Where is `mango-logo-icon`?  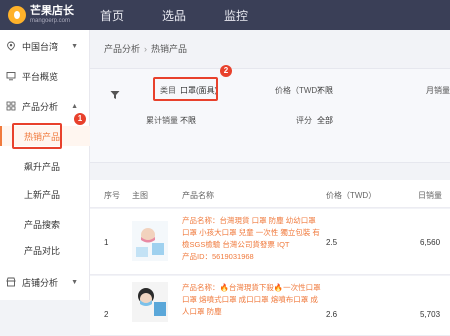
mango-logo-icon is located at coordinates (17, 15).